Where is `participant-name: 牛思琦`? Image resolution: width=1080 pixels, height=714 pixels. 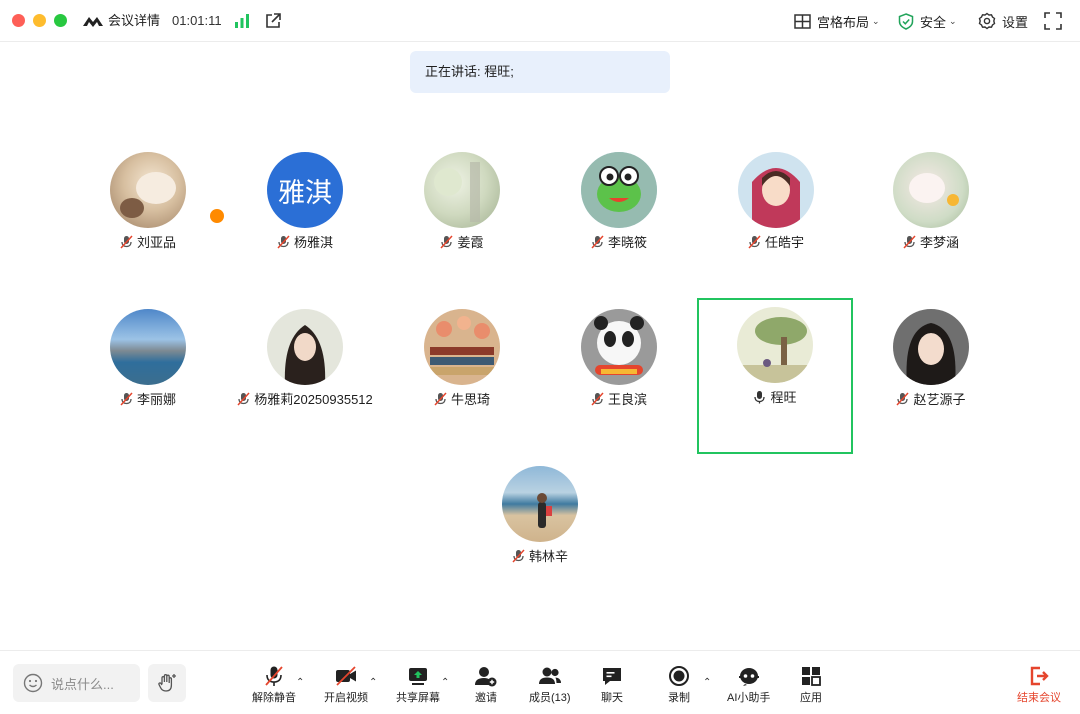 participant-name: 牛思琦 is located at coordinates (470, 399).